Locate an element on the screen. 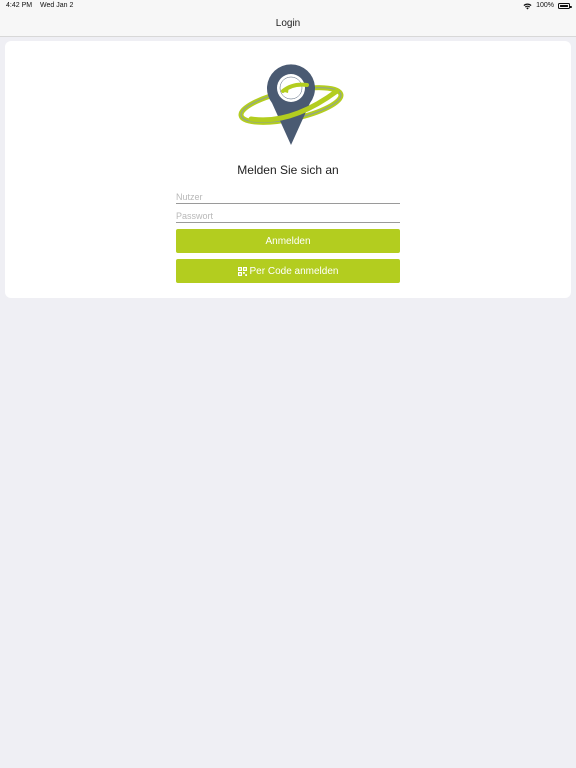  navigation-bar: Login is located at coordinates (288, 24).